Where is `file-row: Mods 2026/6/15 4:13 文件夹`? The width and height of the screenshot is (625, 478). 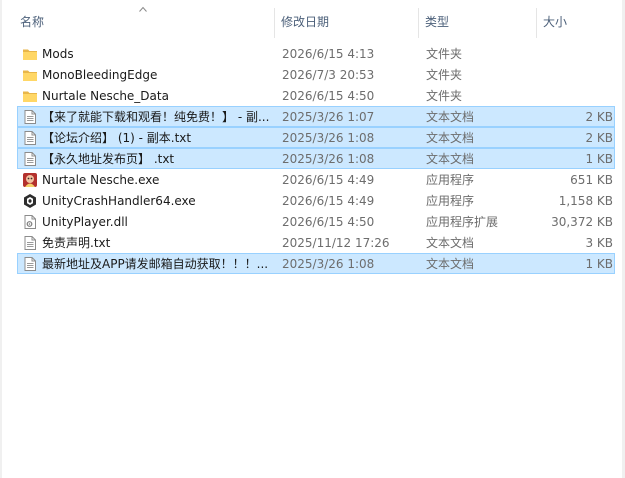
file-row: Mods 2026/6/15 4:13 文件夹 is located at coordinates (316, 53).